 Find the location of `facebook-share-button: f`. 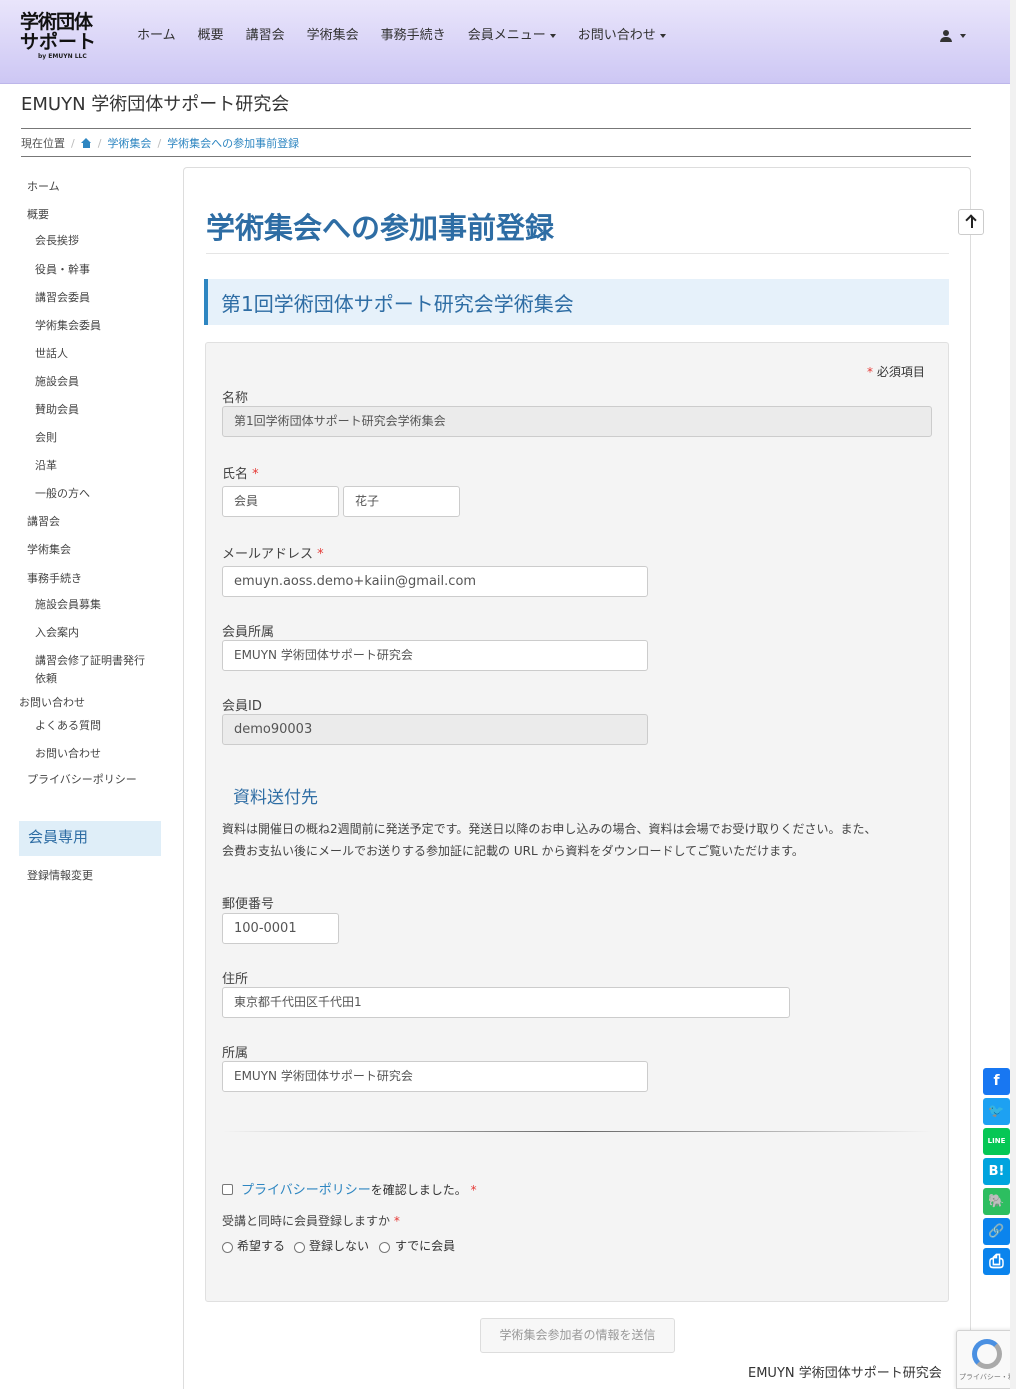

facebook-share-button: f is located at coordinates (996, 1081).